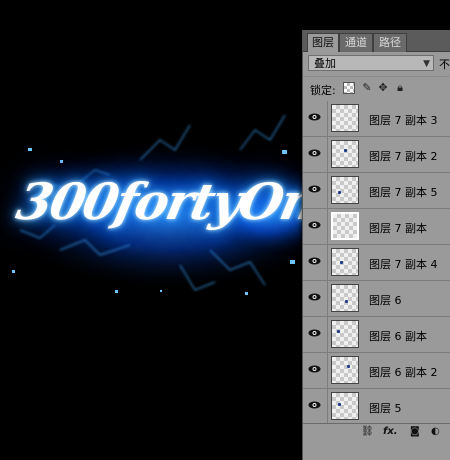  Describe the element at coordinates (415, 432) in the screenshot. I see `mask-icon: ◙` at that location.